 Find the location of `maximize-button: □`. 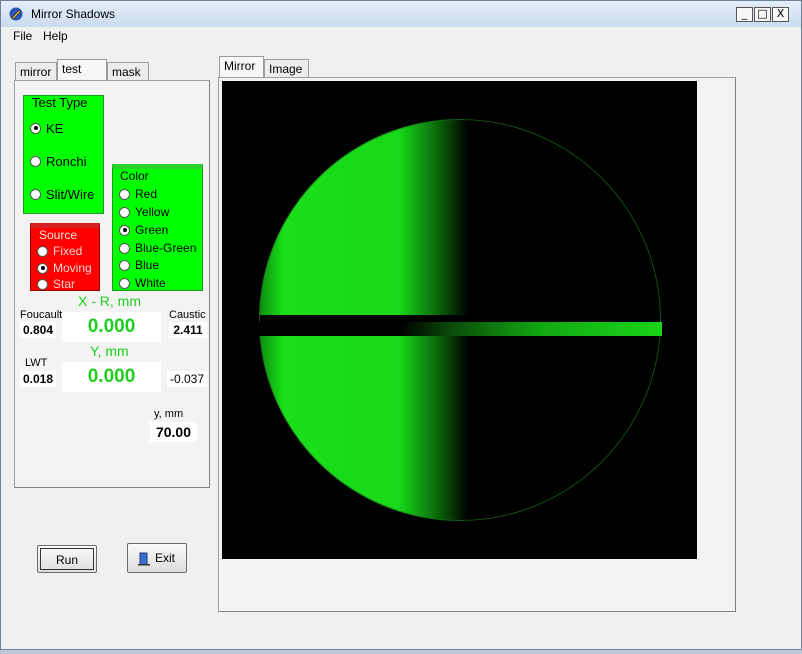

maximize-button: □ is located at coordinates (762, 14).